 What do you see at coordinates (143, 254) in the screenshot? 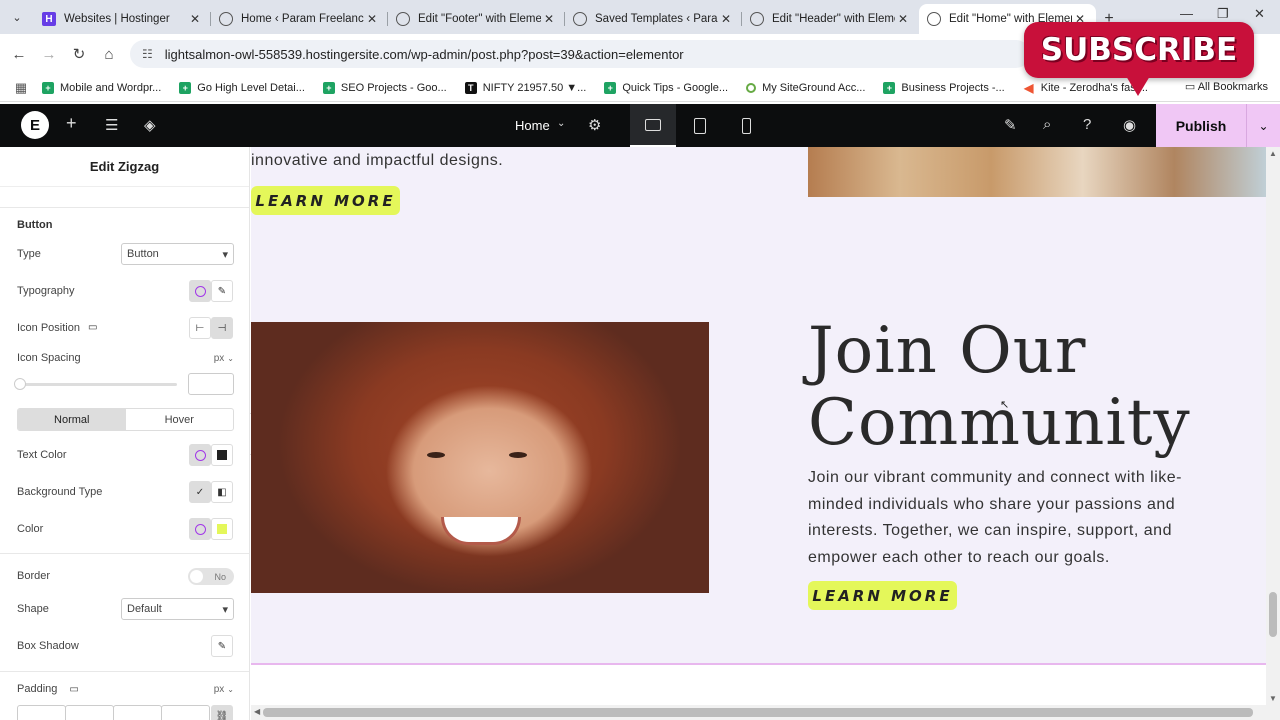
I see `type-value: Button` at bounding box center [143, 254].